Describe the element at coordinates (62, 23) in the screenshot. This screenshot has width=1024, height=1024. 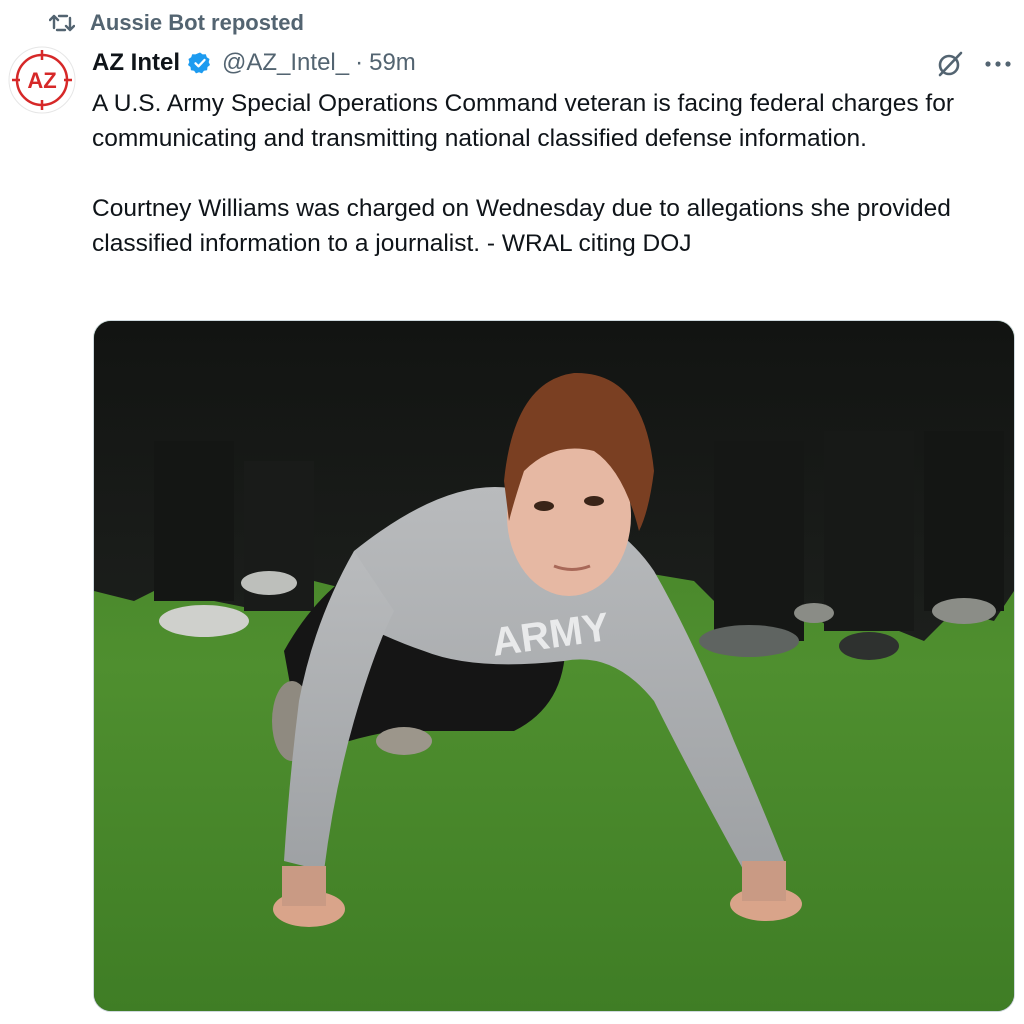
I see `repost-icon` at that location.